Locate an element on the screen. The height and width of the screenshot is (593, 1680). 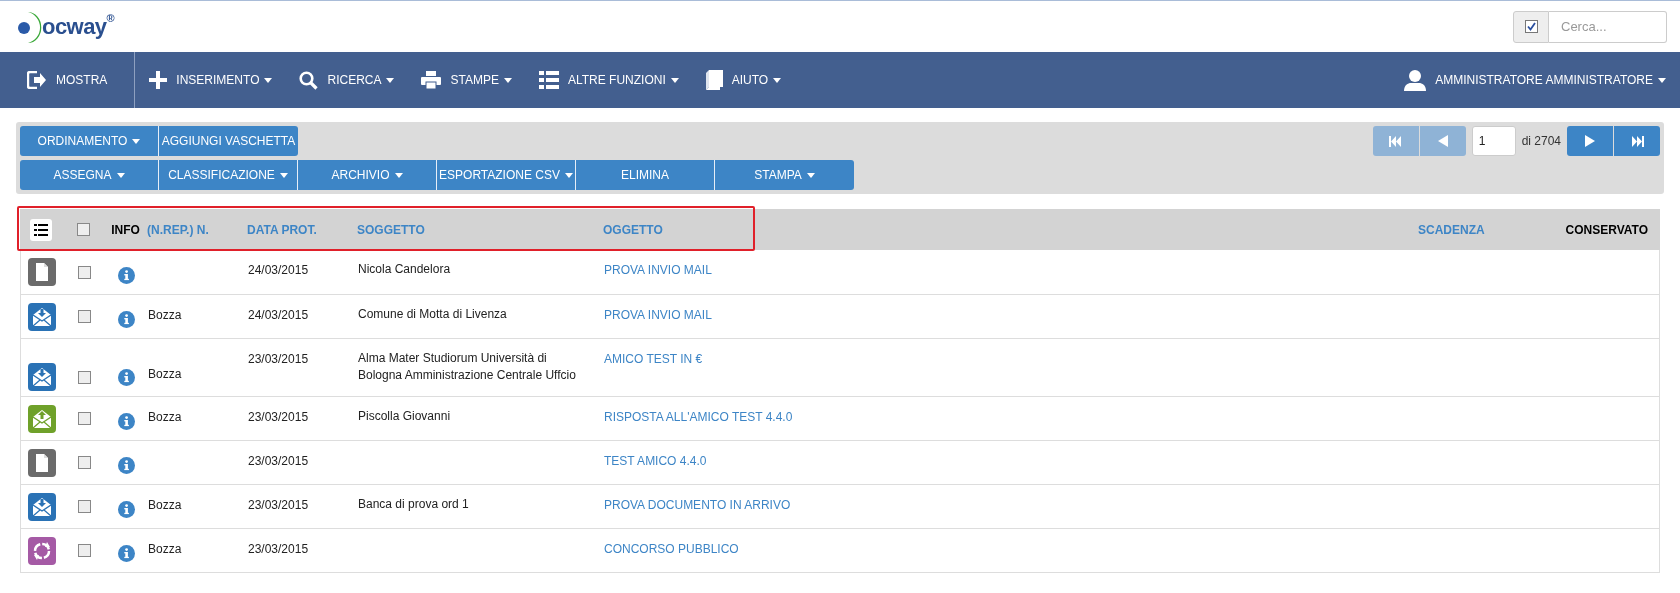
table-cell: Banca di prova ord 1 is located at coordinates (413, 504).